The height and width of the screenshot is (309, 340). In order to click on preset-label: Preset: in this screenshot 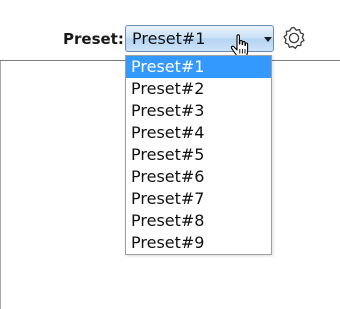, I will do `click(93, 39)`.